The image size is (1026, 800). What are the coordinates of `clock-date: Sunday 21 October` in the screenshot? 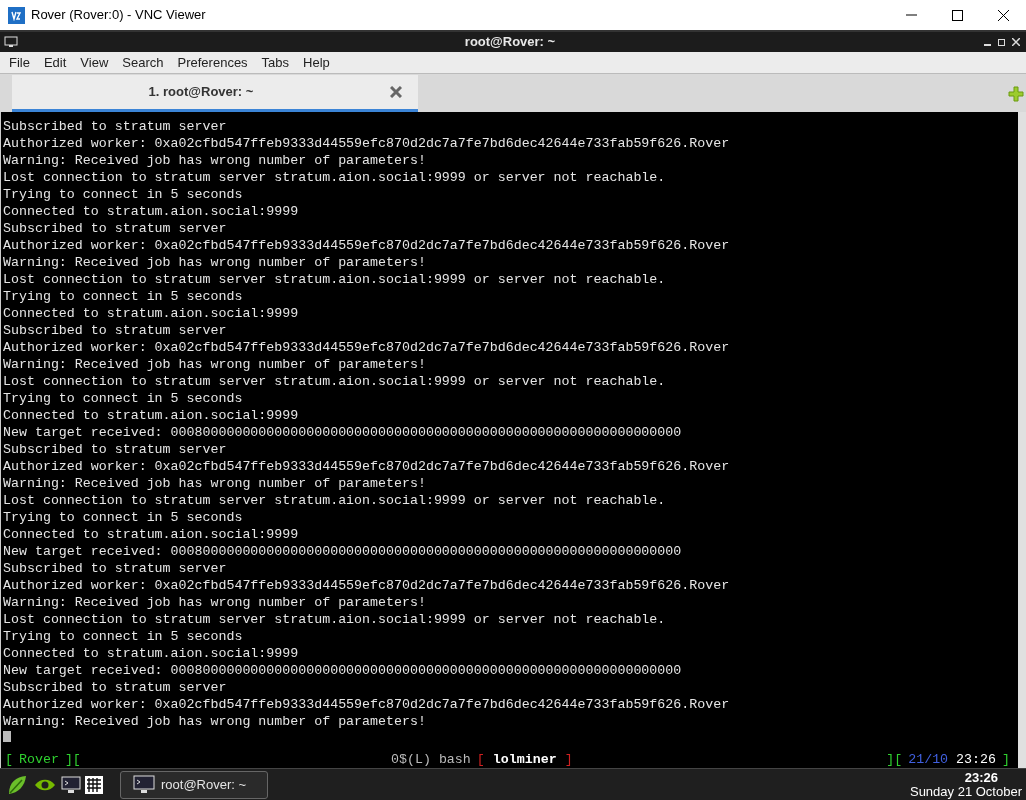 It's located at (965, 791).